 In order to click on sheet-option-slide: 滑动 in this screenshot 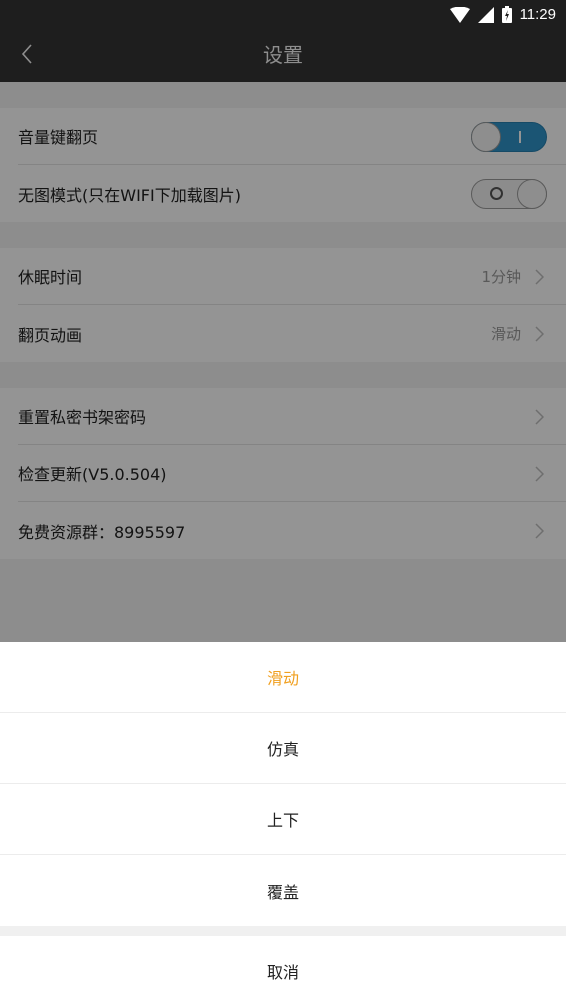, I will do `click(283, 677)`.